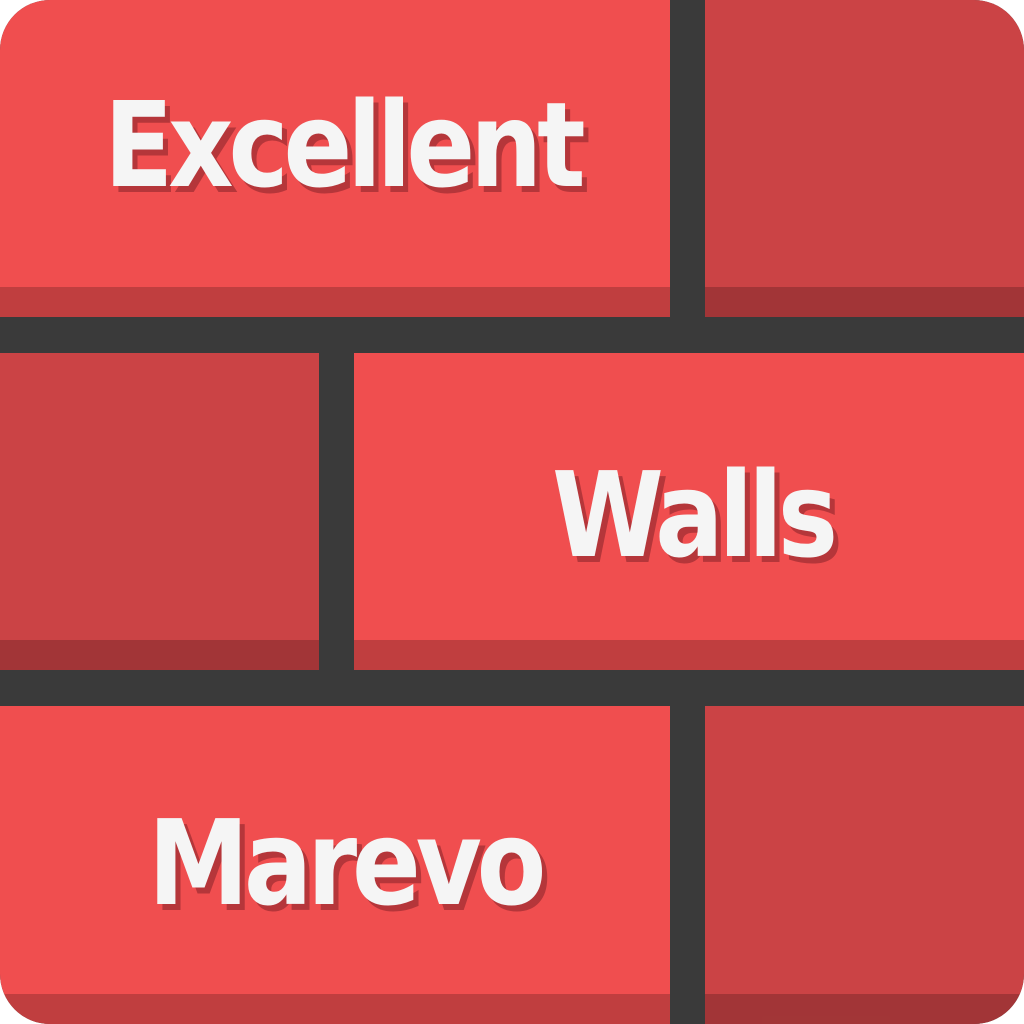 This screenshot has width=1024, height=1024. Describe the element at coordinates (864, 158) in the screenshot. I see `brick-top-right` at that location.